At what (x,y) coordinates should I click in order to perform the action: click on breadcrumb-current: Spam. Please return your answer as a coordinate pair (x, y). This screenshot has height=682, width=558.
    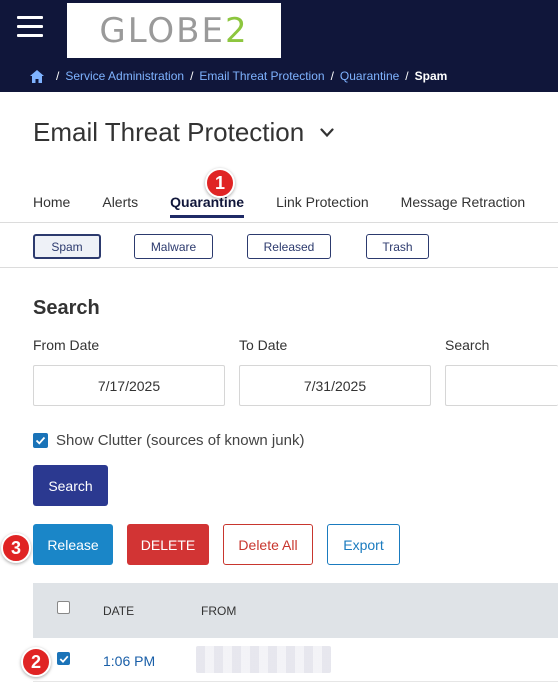
    Looking at the image, I should click on (431, 76).